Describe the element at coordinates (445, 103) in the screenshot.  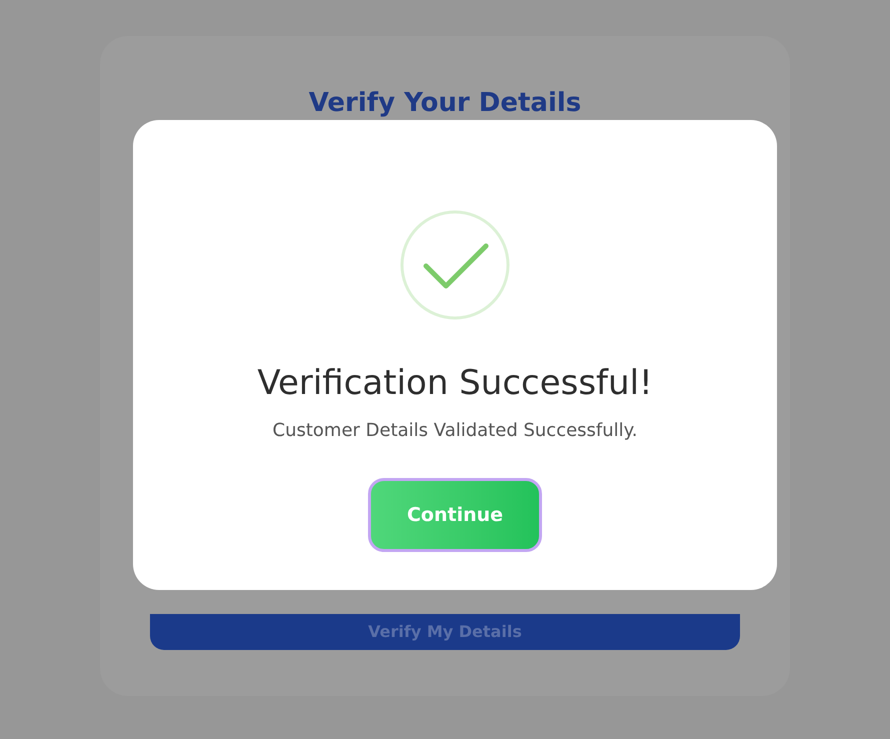
I see `page-title: Verify Your Details` at that location.